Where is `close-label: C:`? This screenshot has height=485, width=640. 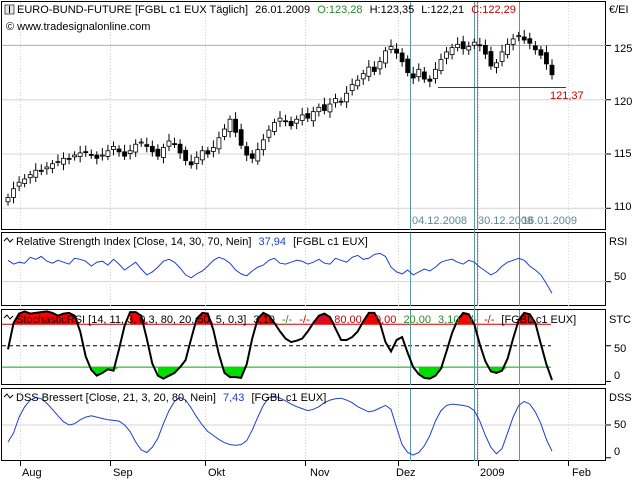
close-label: C: is located at coordinates (476, 10).